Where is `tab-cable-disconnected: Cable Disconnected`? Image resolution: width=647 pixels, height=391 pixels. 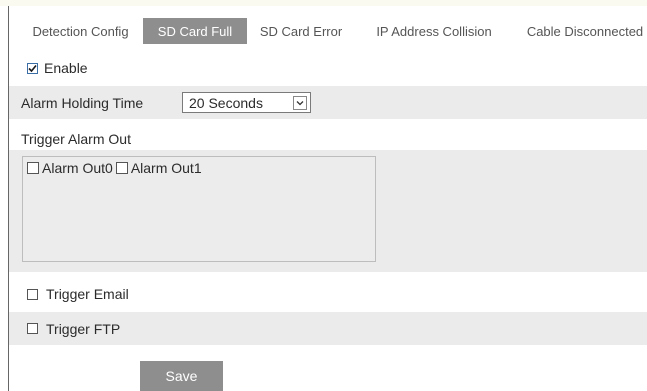
tab-cable-disconnected: Cable Disconnected is located at coordinates (580, 31).